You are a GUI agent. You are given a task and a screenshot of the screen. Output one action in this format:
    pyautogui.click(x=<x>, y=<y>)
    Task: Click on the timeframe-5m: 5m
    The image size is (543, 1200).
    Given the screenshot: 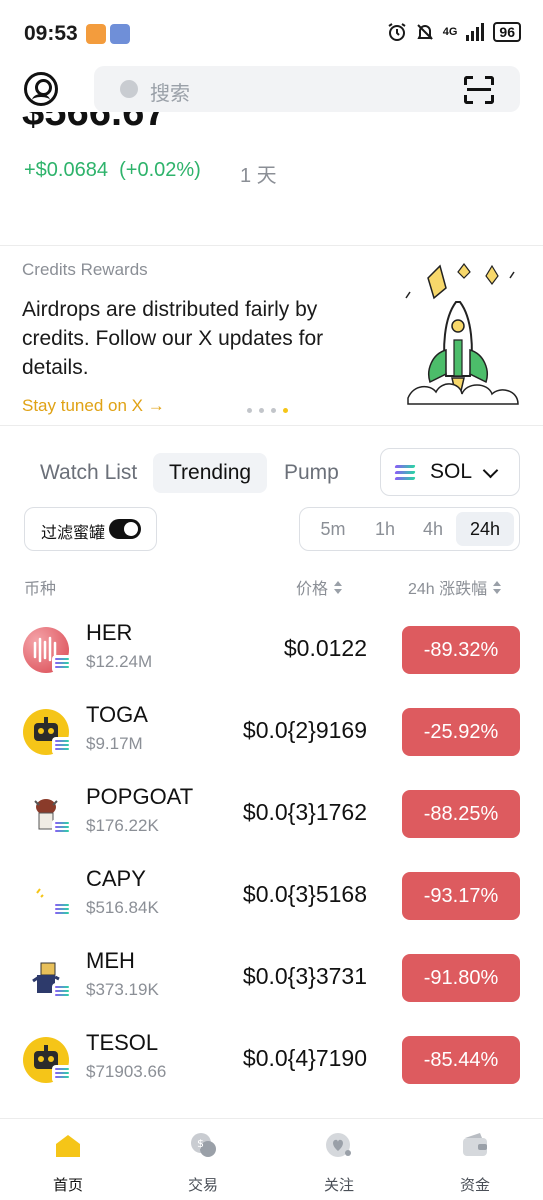 What is the action you would take?
    pyautogui.click(x=333, y=529)
    